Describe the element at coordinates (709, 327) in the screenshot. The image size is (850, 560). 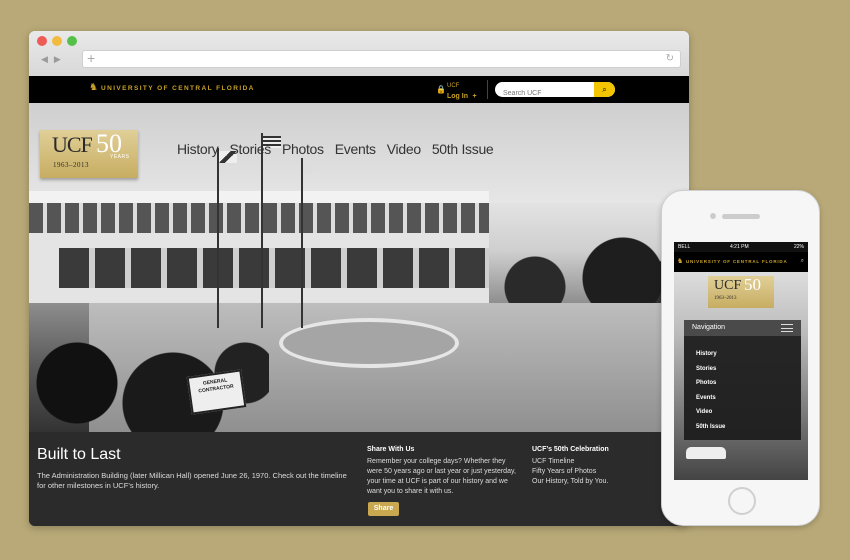
I see `phone-nav-heading: Navigation` at that location.